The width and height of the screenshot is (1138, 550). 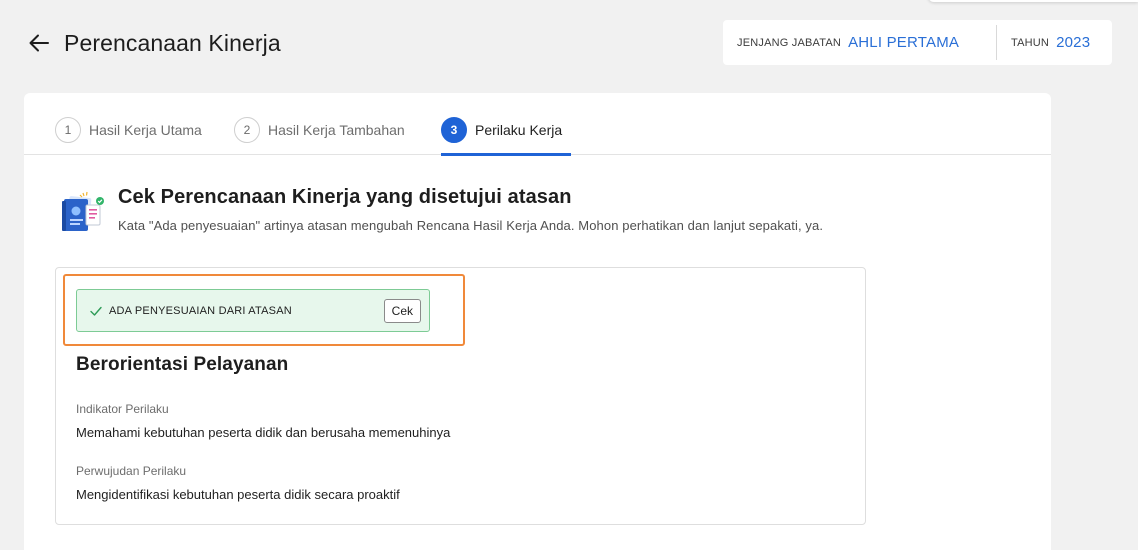 I want to click on tab-label: Hasil Kerja Tambahan, so click(x=336, y=130).